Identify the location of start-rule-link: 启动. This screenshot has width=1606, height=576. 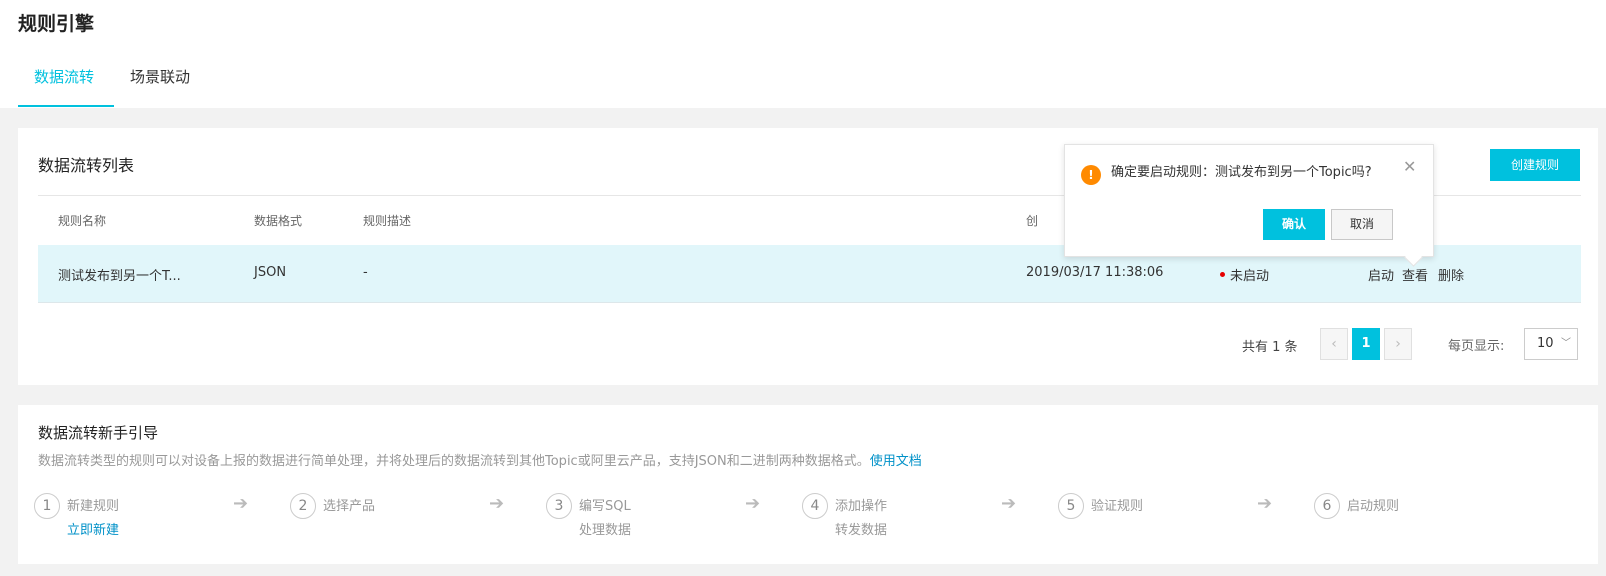
(1381, 274).